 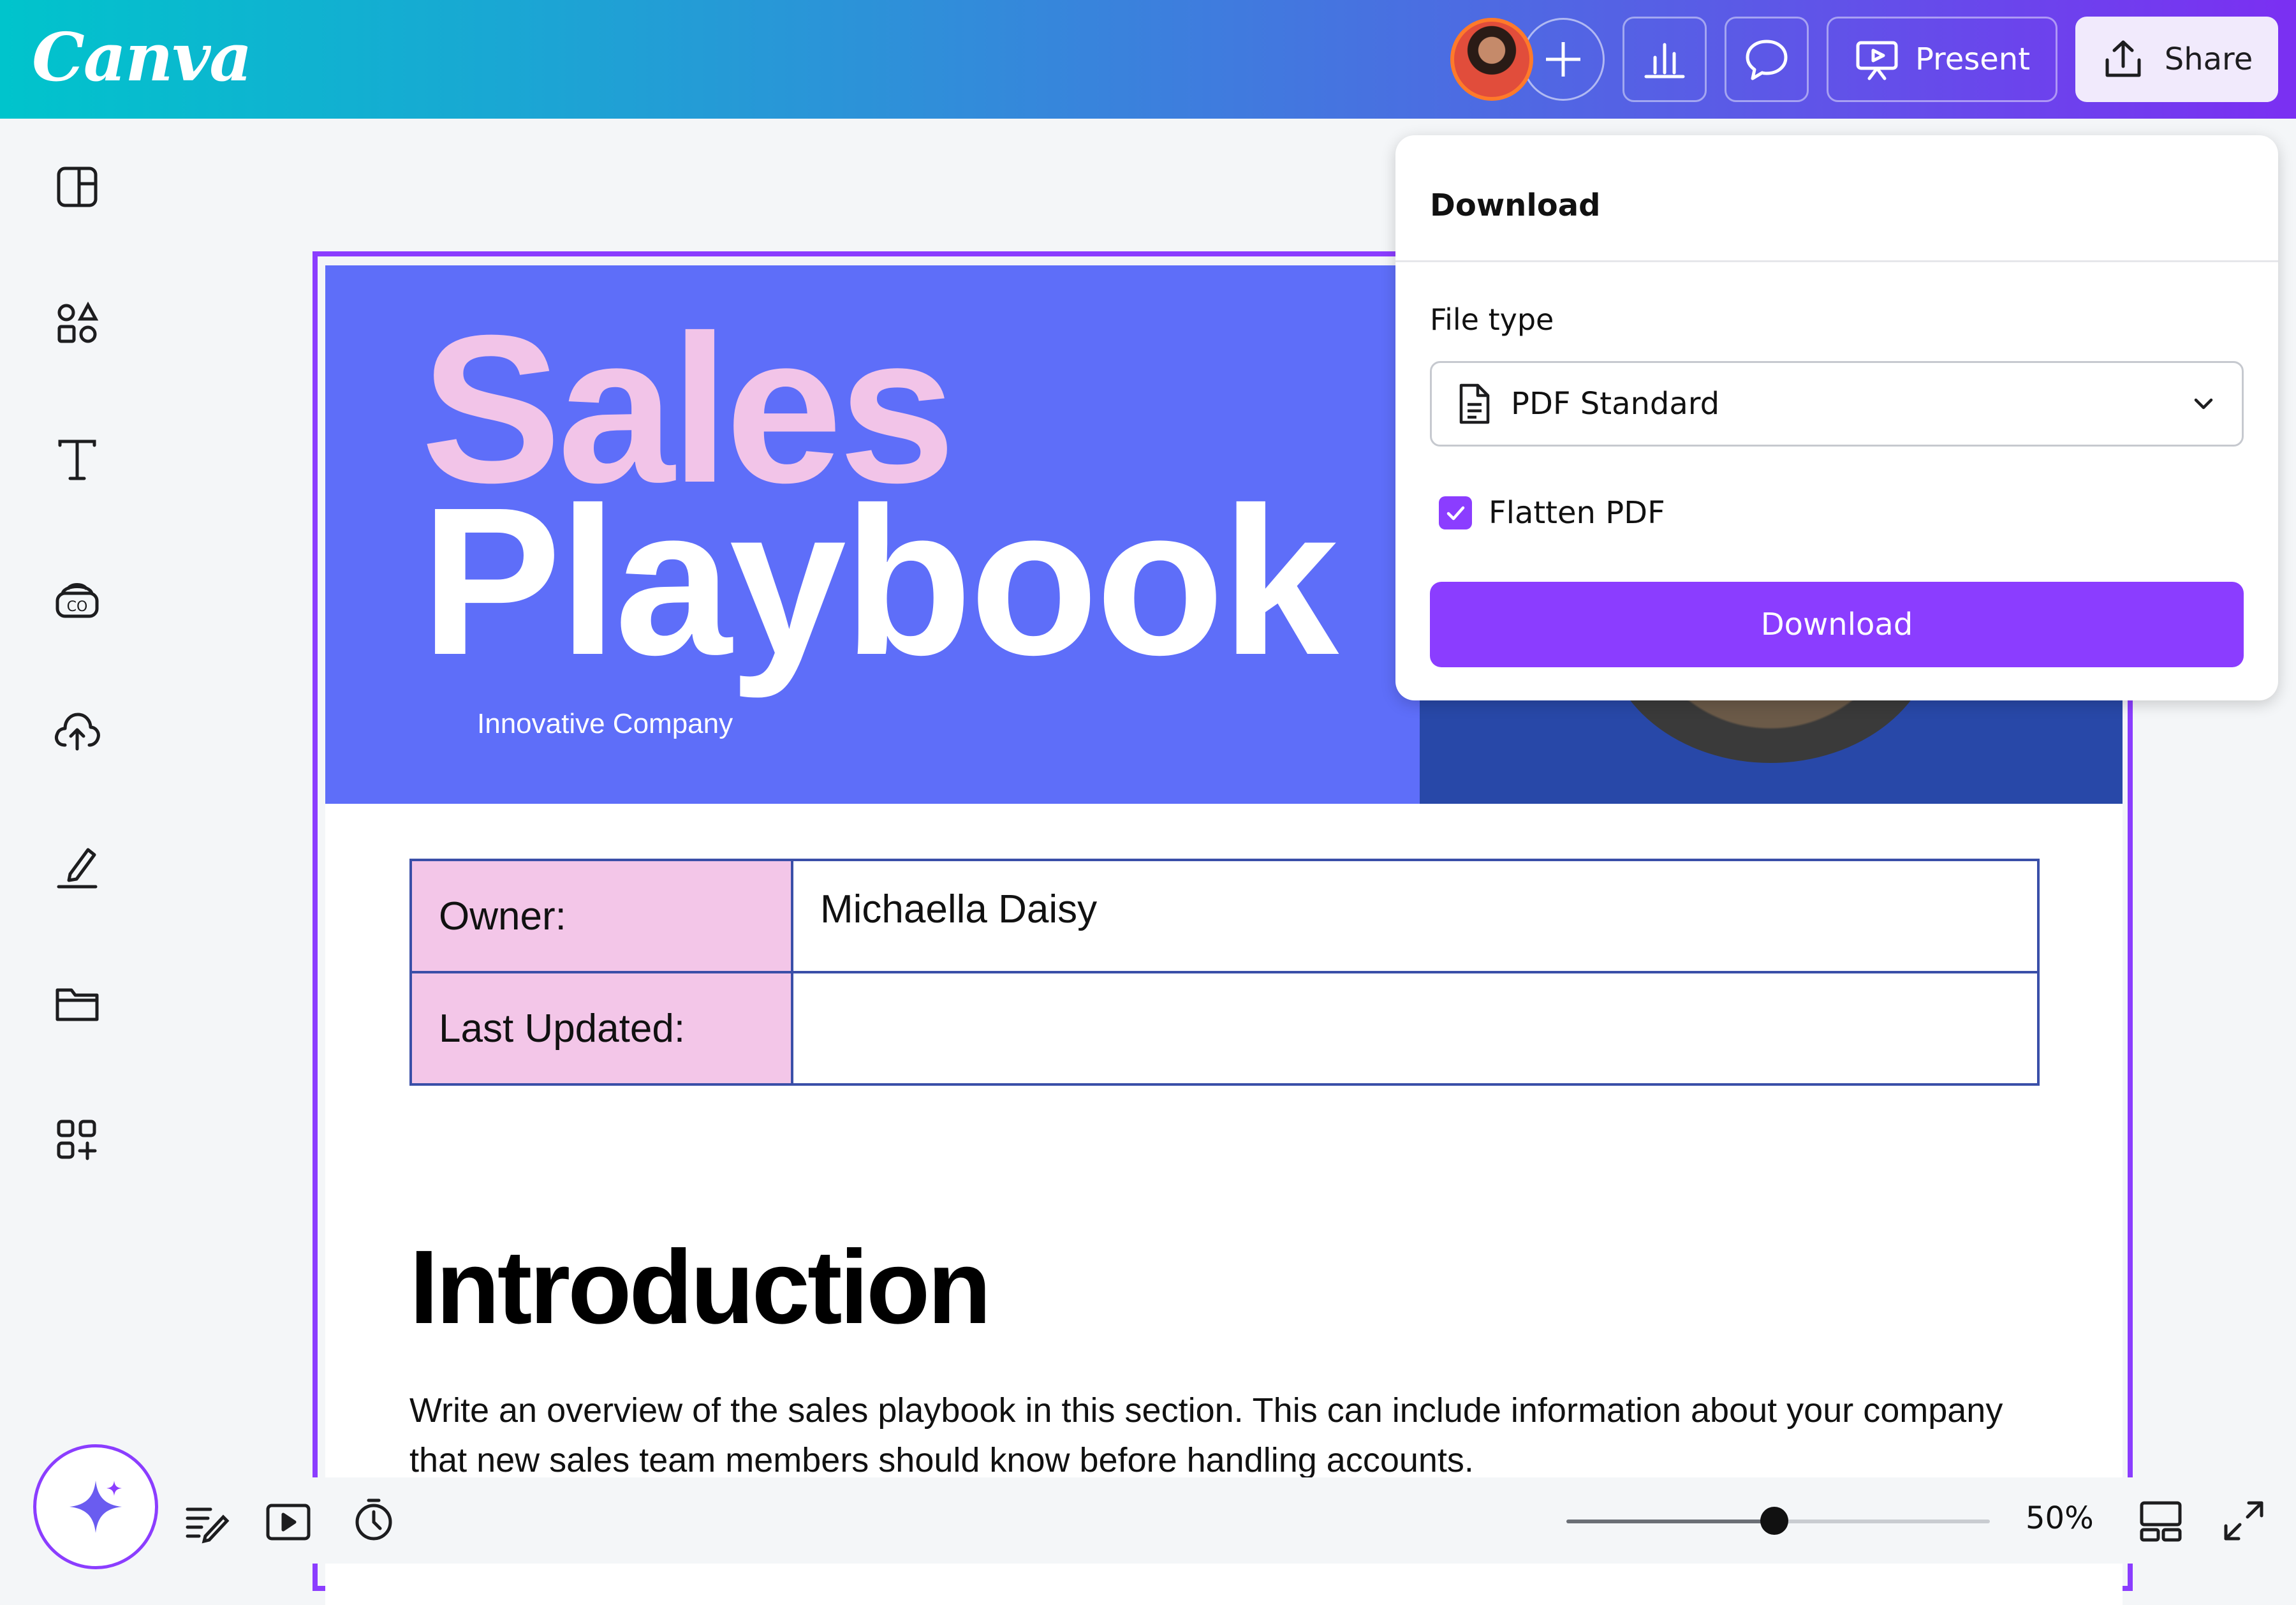 I want to click on comment-icon, so click(x=1767, y=60).